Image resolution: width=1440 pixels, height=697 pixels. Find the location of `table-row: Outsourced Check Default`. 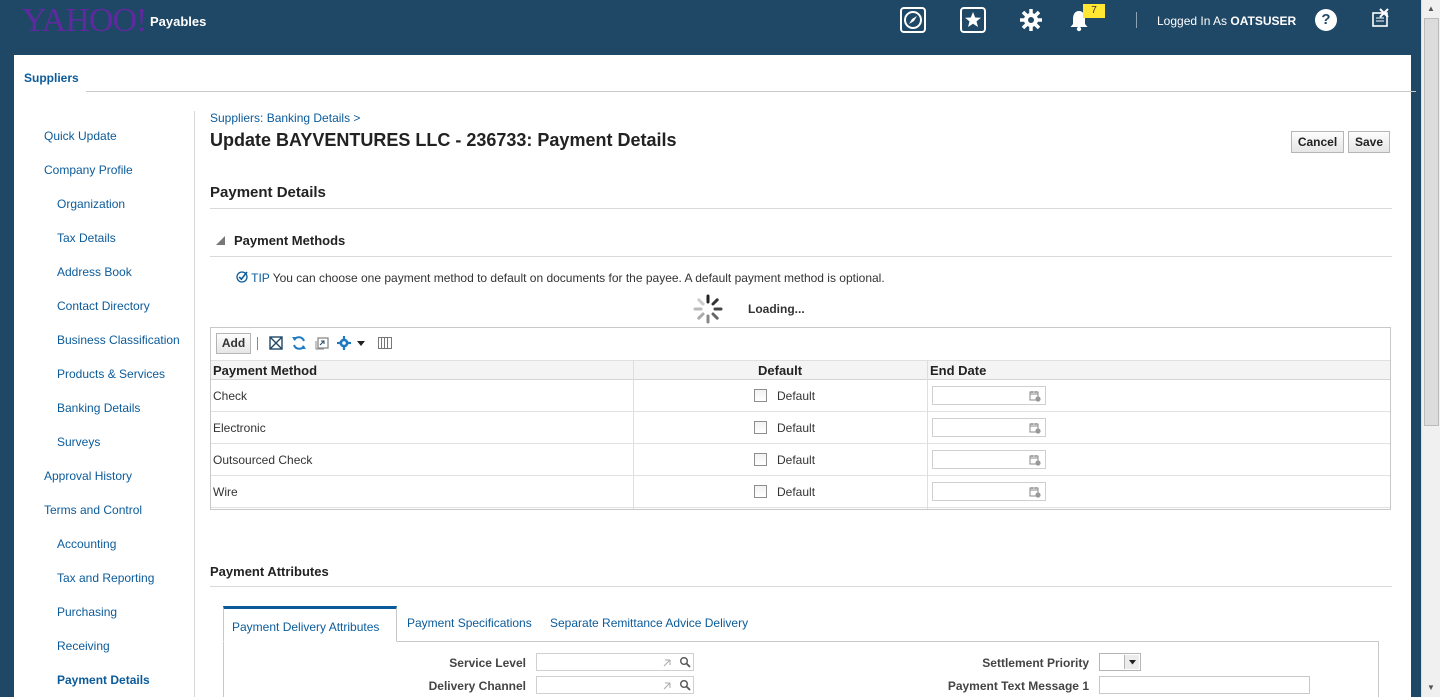

table-row: Outsourced Check Default is located at coordinates (800, 460).